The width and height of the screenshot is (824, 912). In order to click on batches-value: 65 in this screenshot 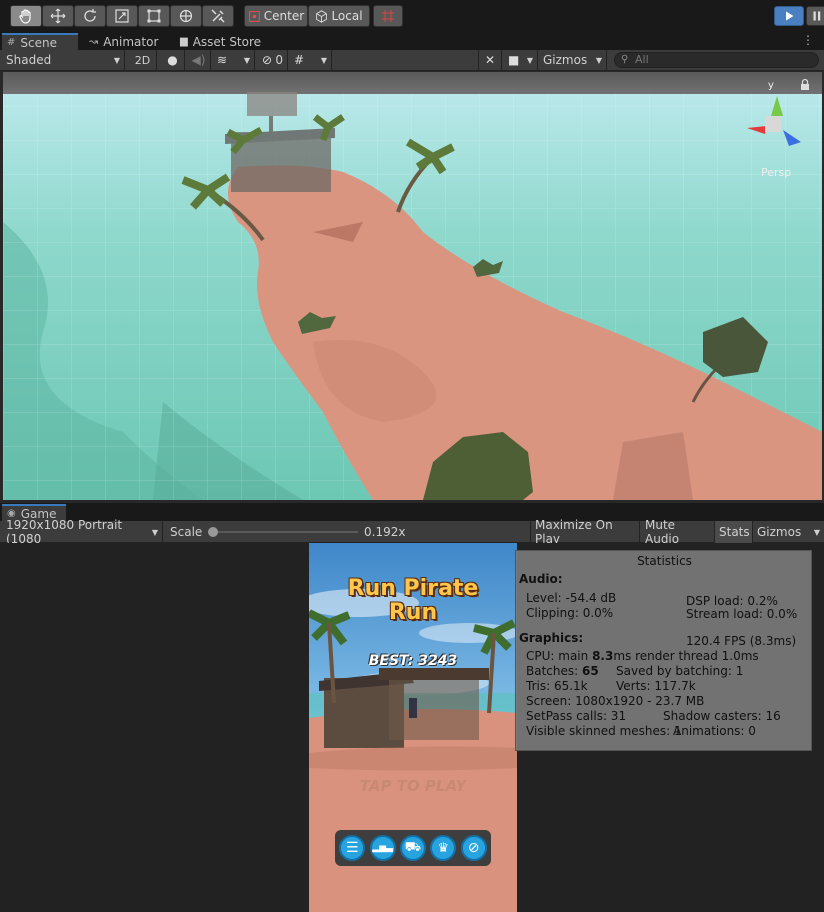, I will do `click(590, 671)`.